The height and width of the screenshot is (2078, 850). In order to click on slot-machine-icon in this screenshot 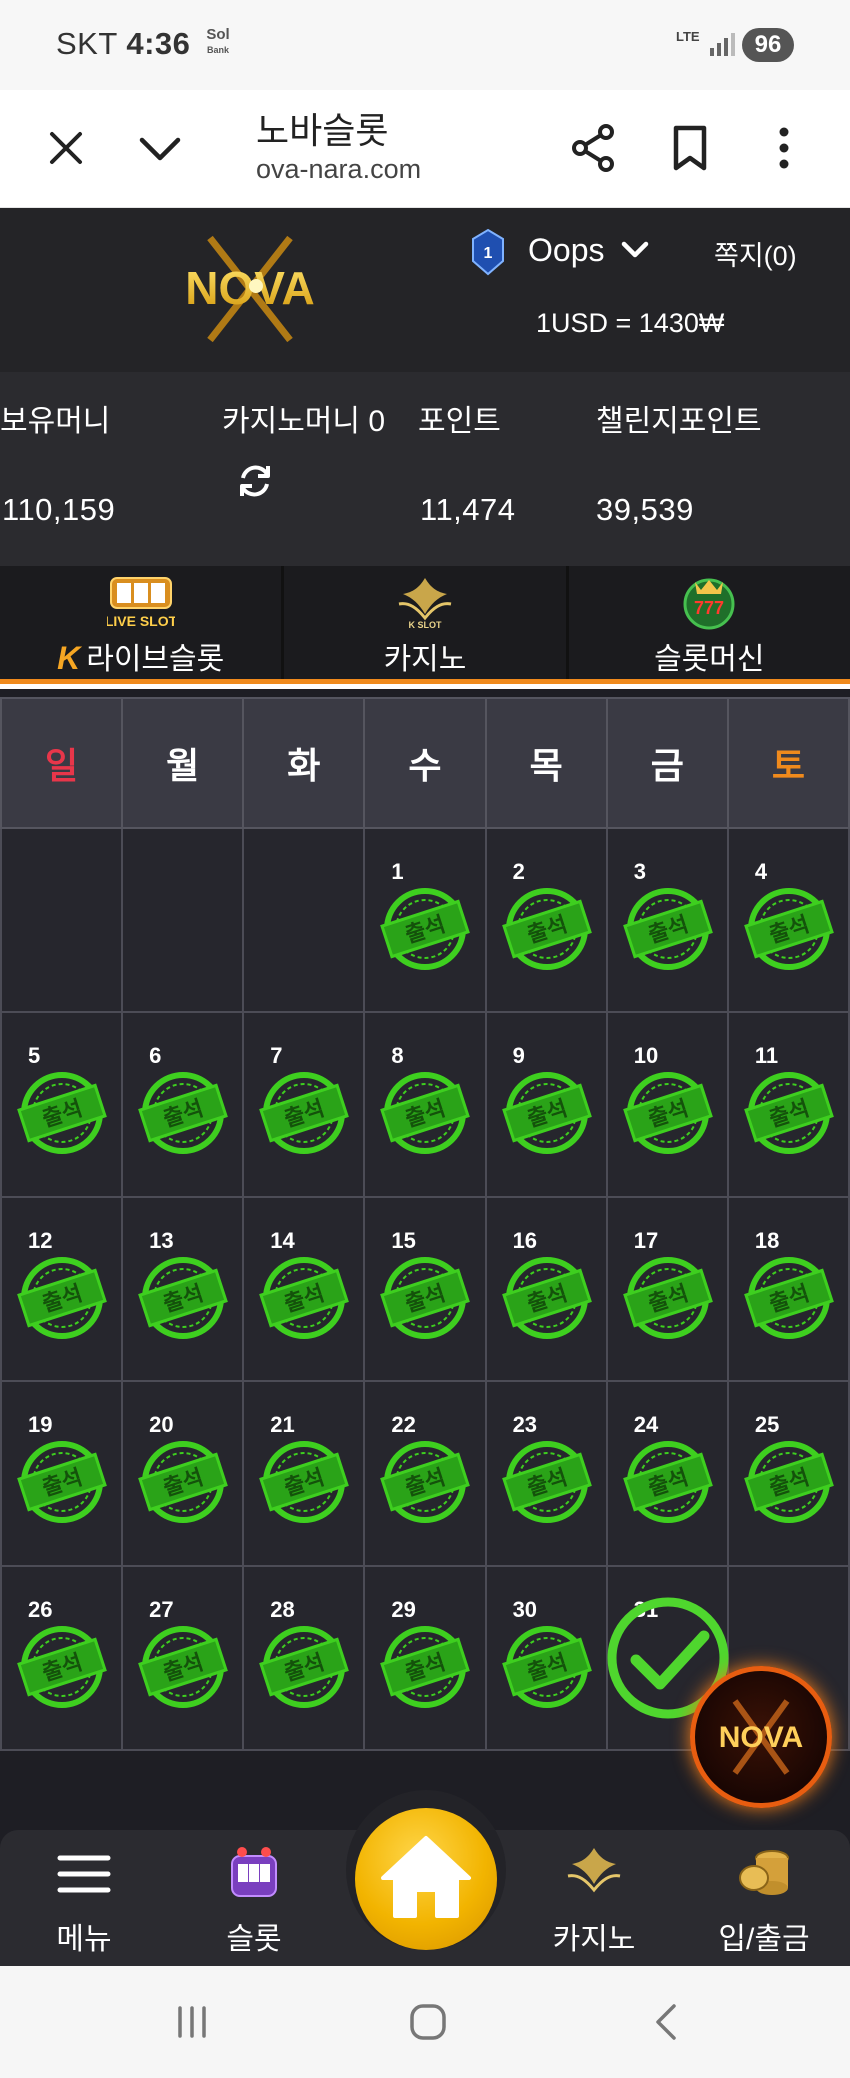, I will do `click(254, 1872)`.